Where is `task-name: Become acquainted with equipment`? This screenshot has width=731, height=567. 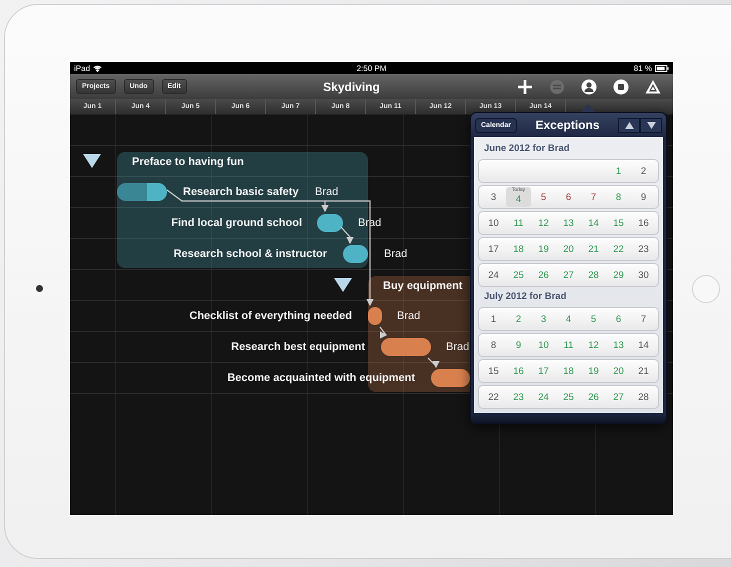
task-name: Become acquainted with equipment is located at coordinates (321, 378).